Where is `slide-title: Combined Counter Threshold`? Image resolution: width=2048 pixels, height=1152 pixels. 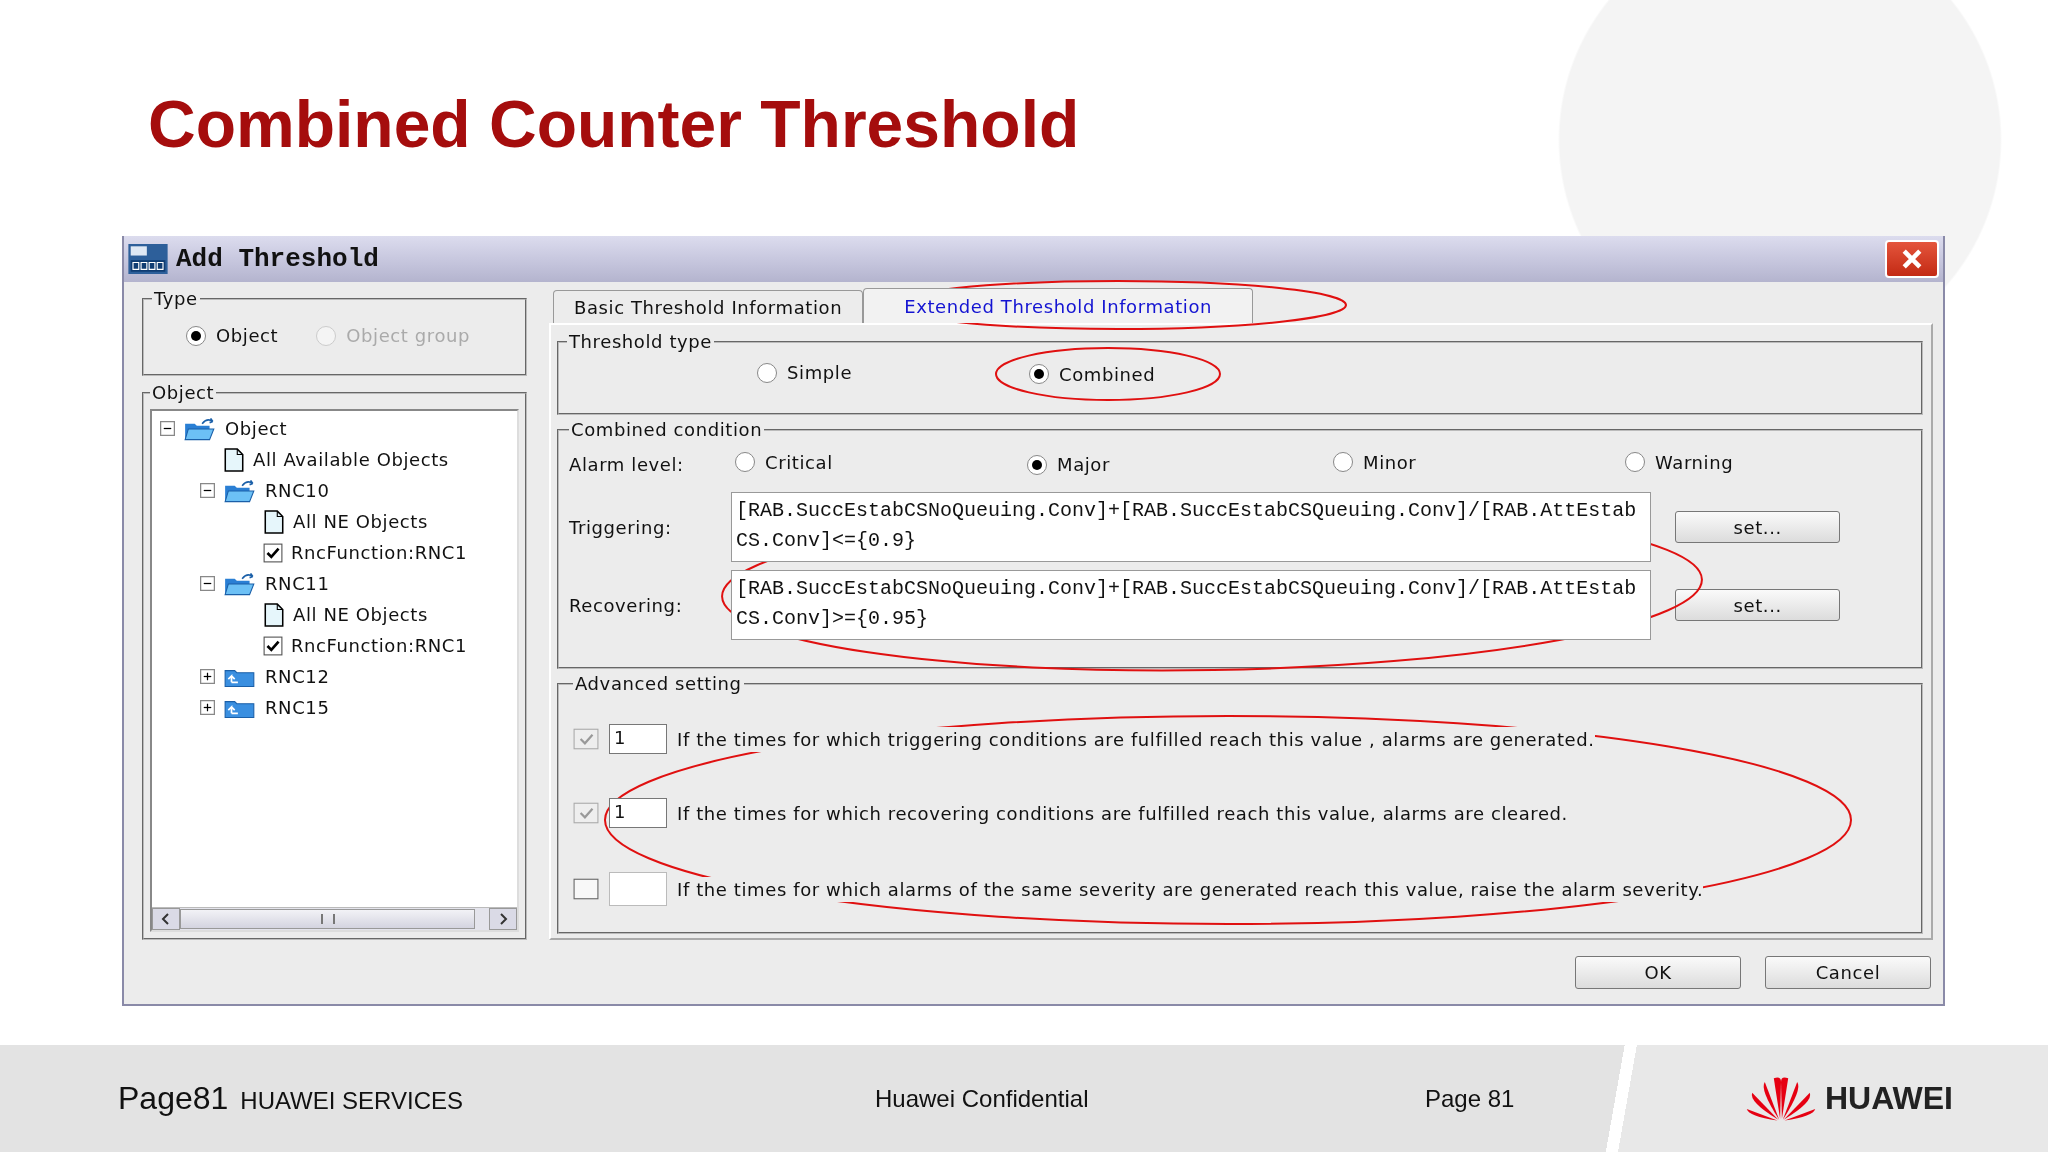 slide-title: Combined Counter Threshold is located at coordinates (614, 124).